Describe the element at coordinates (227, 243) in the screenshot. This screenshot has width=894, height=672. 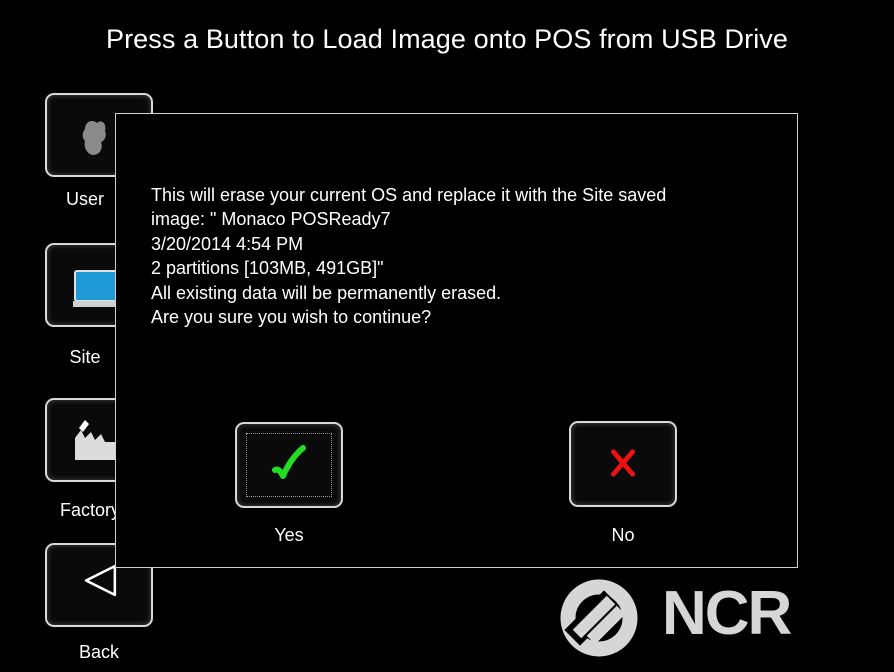
I see `message-line: 3/20/2014 4:54 PM` at that location.